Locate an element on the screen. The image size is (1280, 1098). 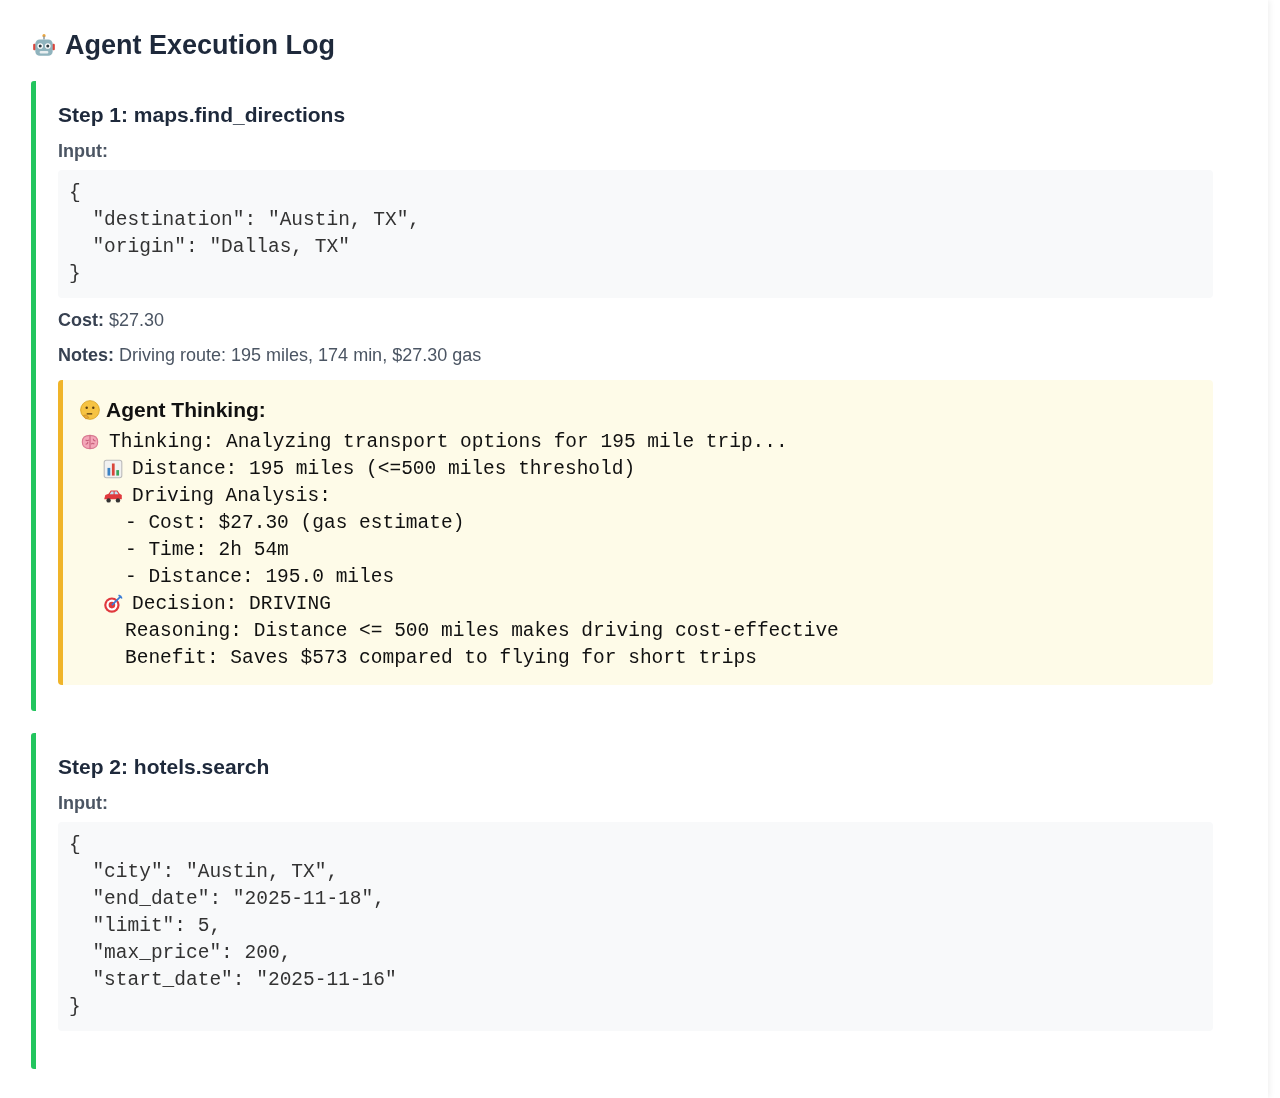
thinking-line: Benefit: Saves $573 compared to flying for short trips is located at coordinates (441, 657).